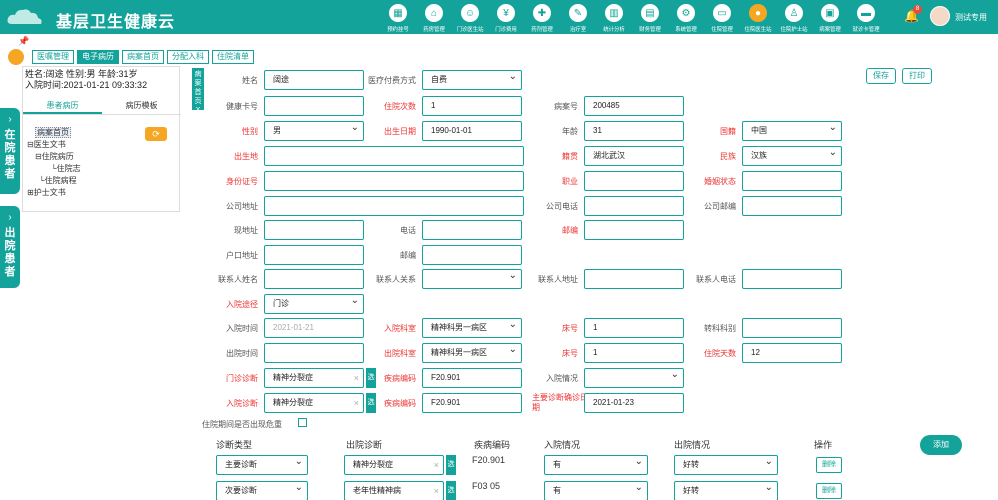  What do you see at coordinates (634, 279) in the screenshot?
I see `contact-addr-field` at bounding box center [634, 279].